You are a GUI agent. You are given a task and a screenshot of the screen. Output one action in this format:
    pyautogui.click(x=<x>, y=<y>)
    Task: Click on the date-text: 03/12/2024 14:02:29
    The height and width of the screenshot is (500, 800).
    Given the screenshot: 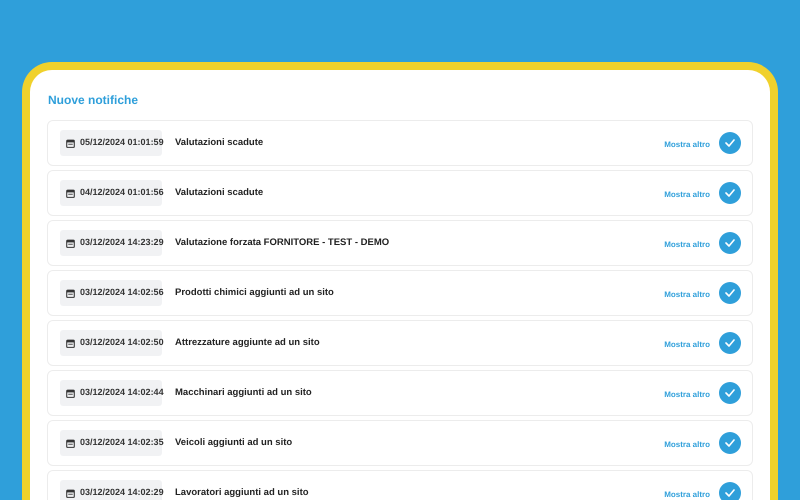 What is the action you would take?
    pyautogui.click(x=122, y=493)
    